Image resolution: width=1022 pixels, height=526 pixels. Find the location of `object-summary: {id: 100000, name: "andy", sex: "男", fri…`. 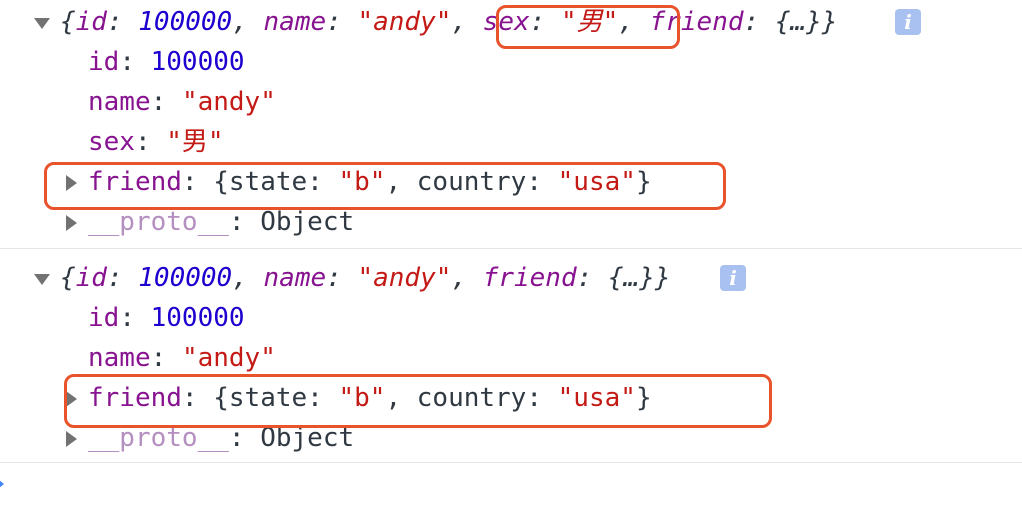

object-summary: {id: 100000, name: "andy", sex: "男", fri… is located at coordinates (448, 22).